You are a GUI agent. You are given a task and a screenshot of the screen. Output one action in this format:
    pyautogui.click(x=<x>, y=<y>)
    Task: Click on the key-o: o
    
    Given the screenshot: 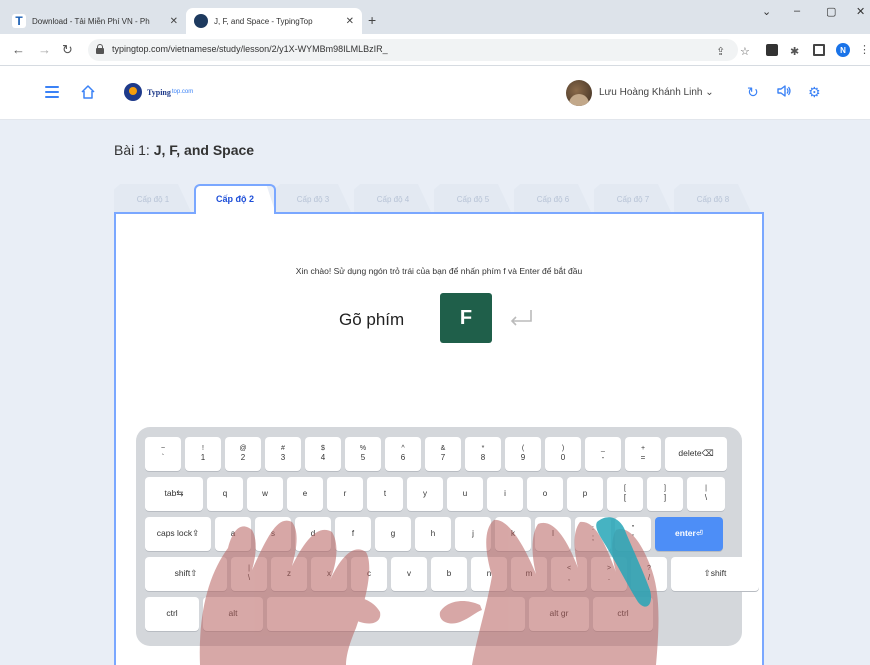 What is the action you would take?
    pyautogui.click(x=545, y=494)
    